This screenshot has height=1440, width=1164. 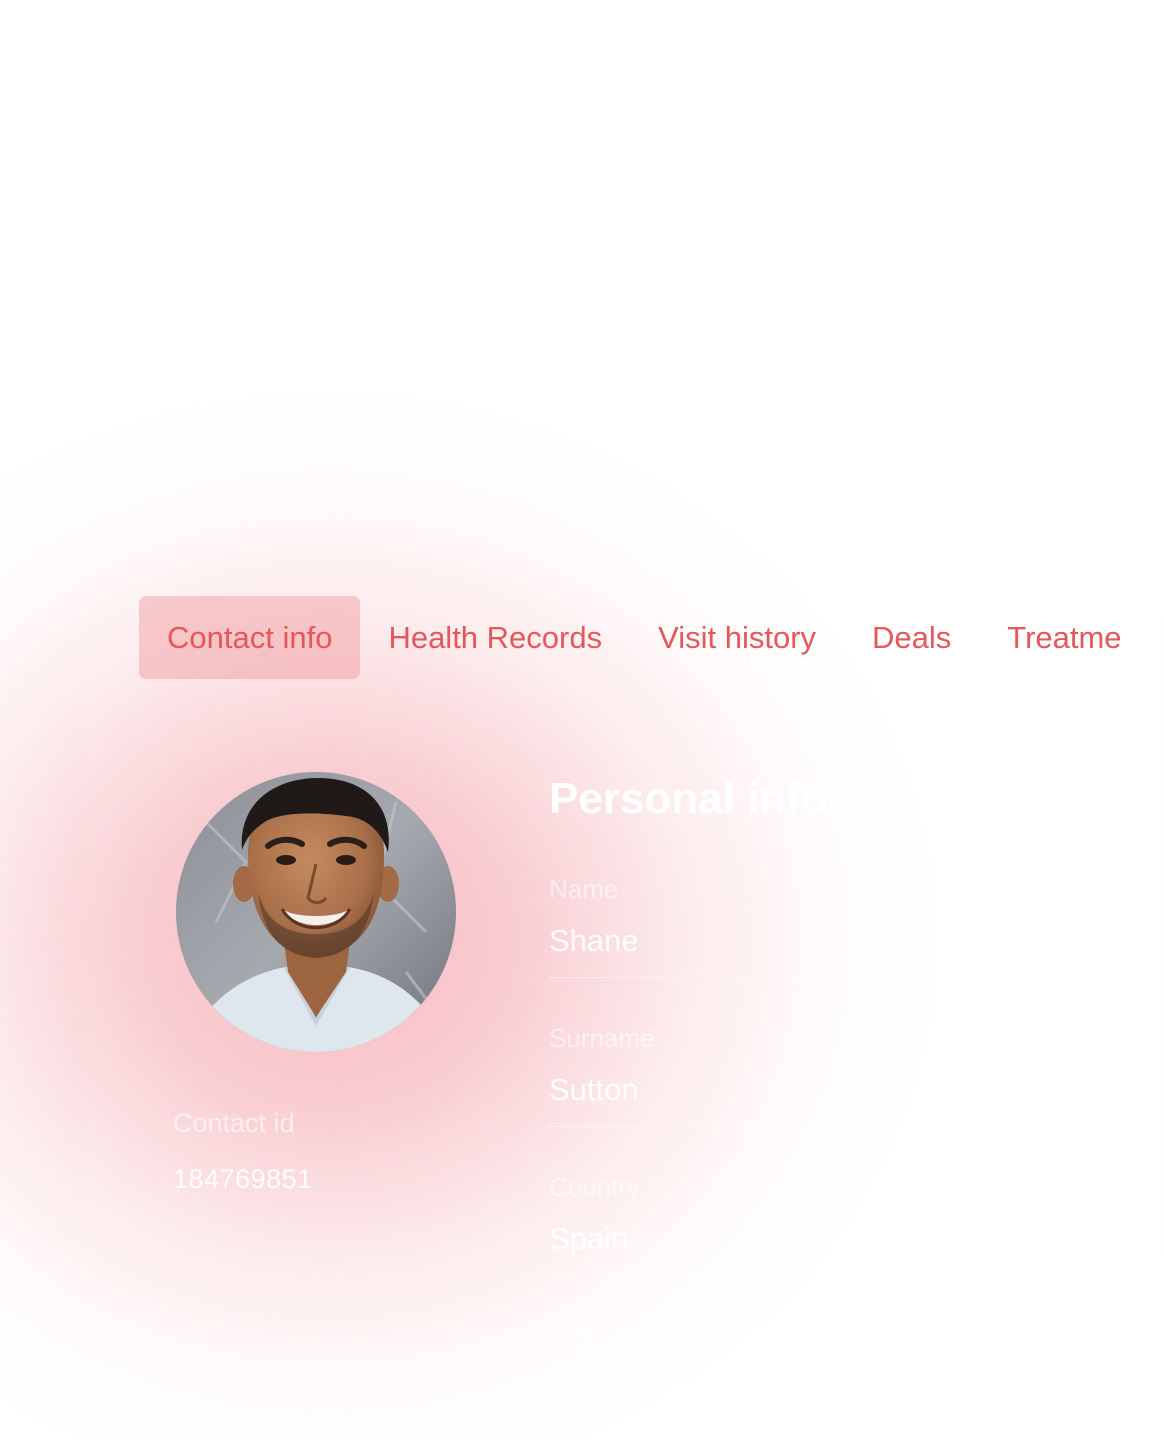 I want to click on section-title: Personal information, so click(x=769, y=798).